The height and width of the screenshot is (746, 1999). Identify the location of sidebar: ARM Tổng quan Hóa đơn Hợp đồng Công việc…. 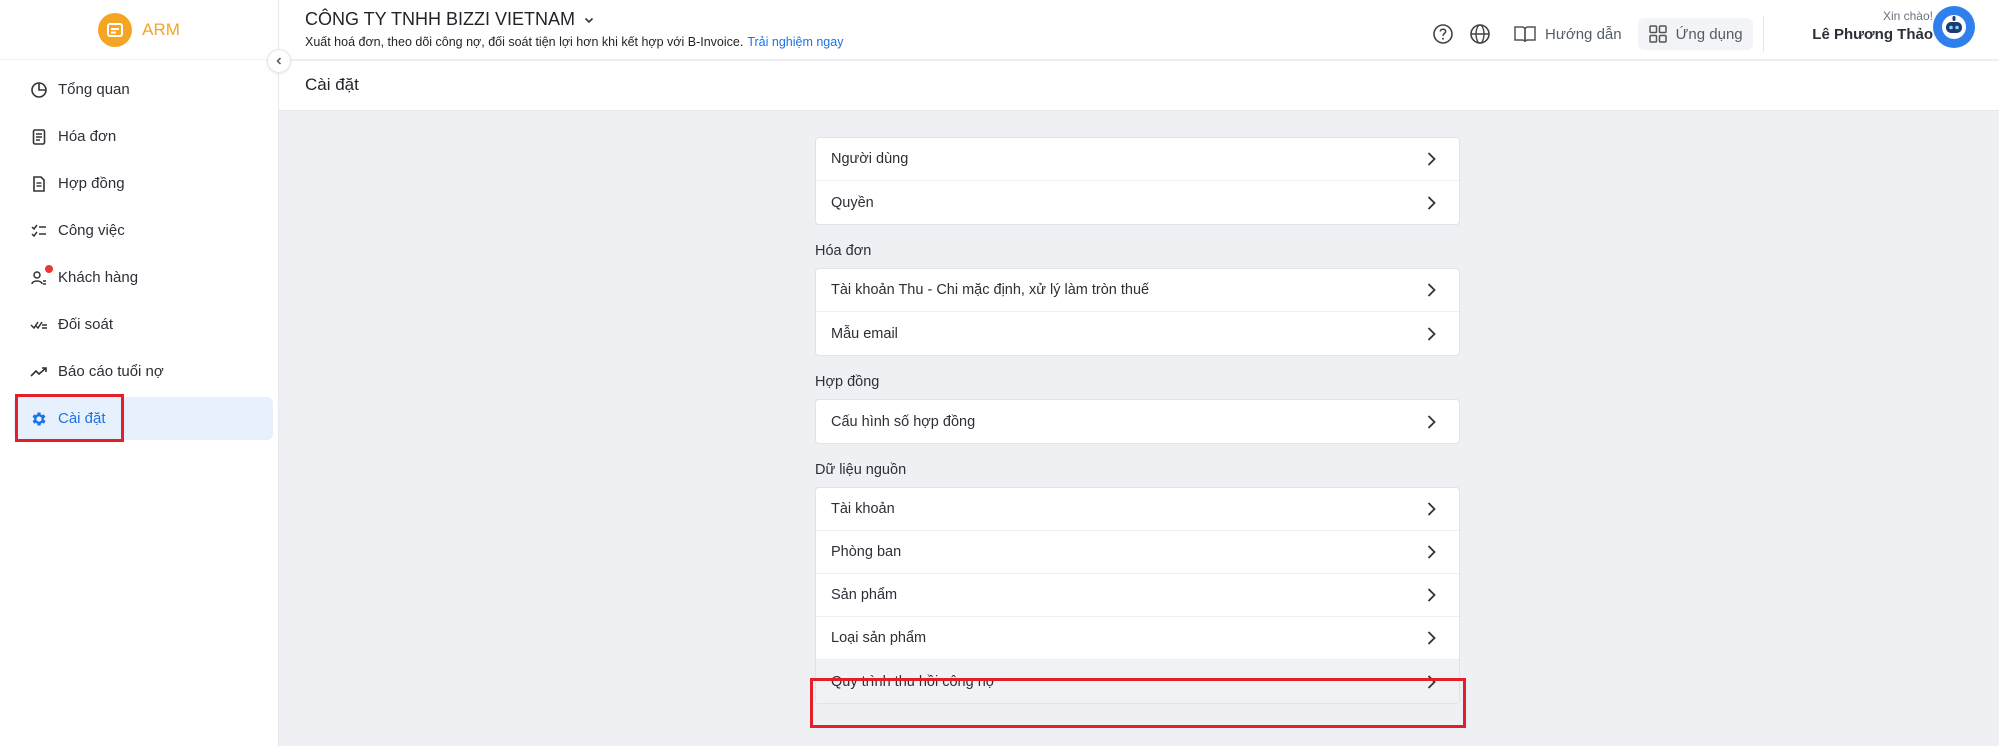
(139, 373).